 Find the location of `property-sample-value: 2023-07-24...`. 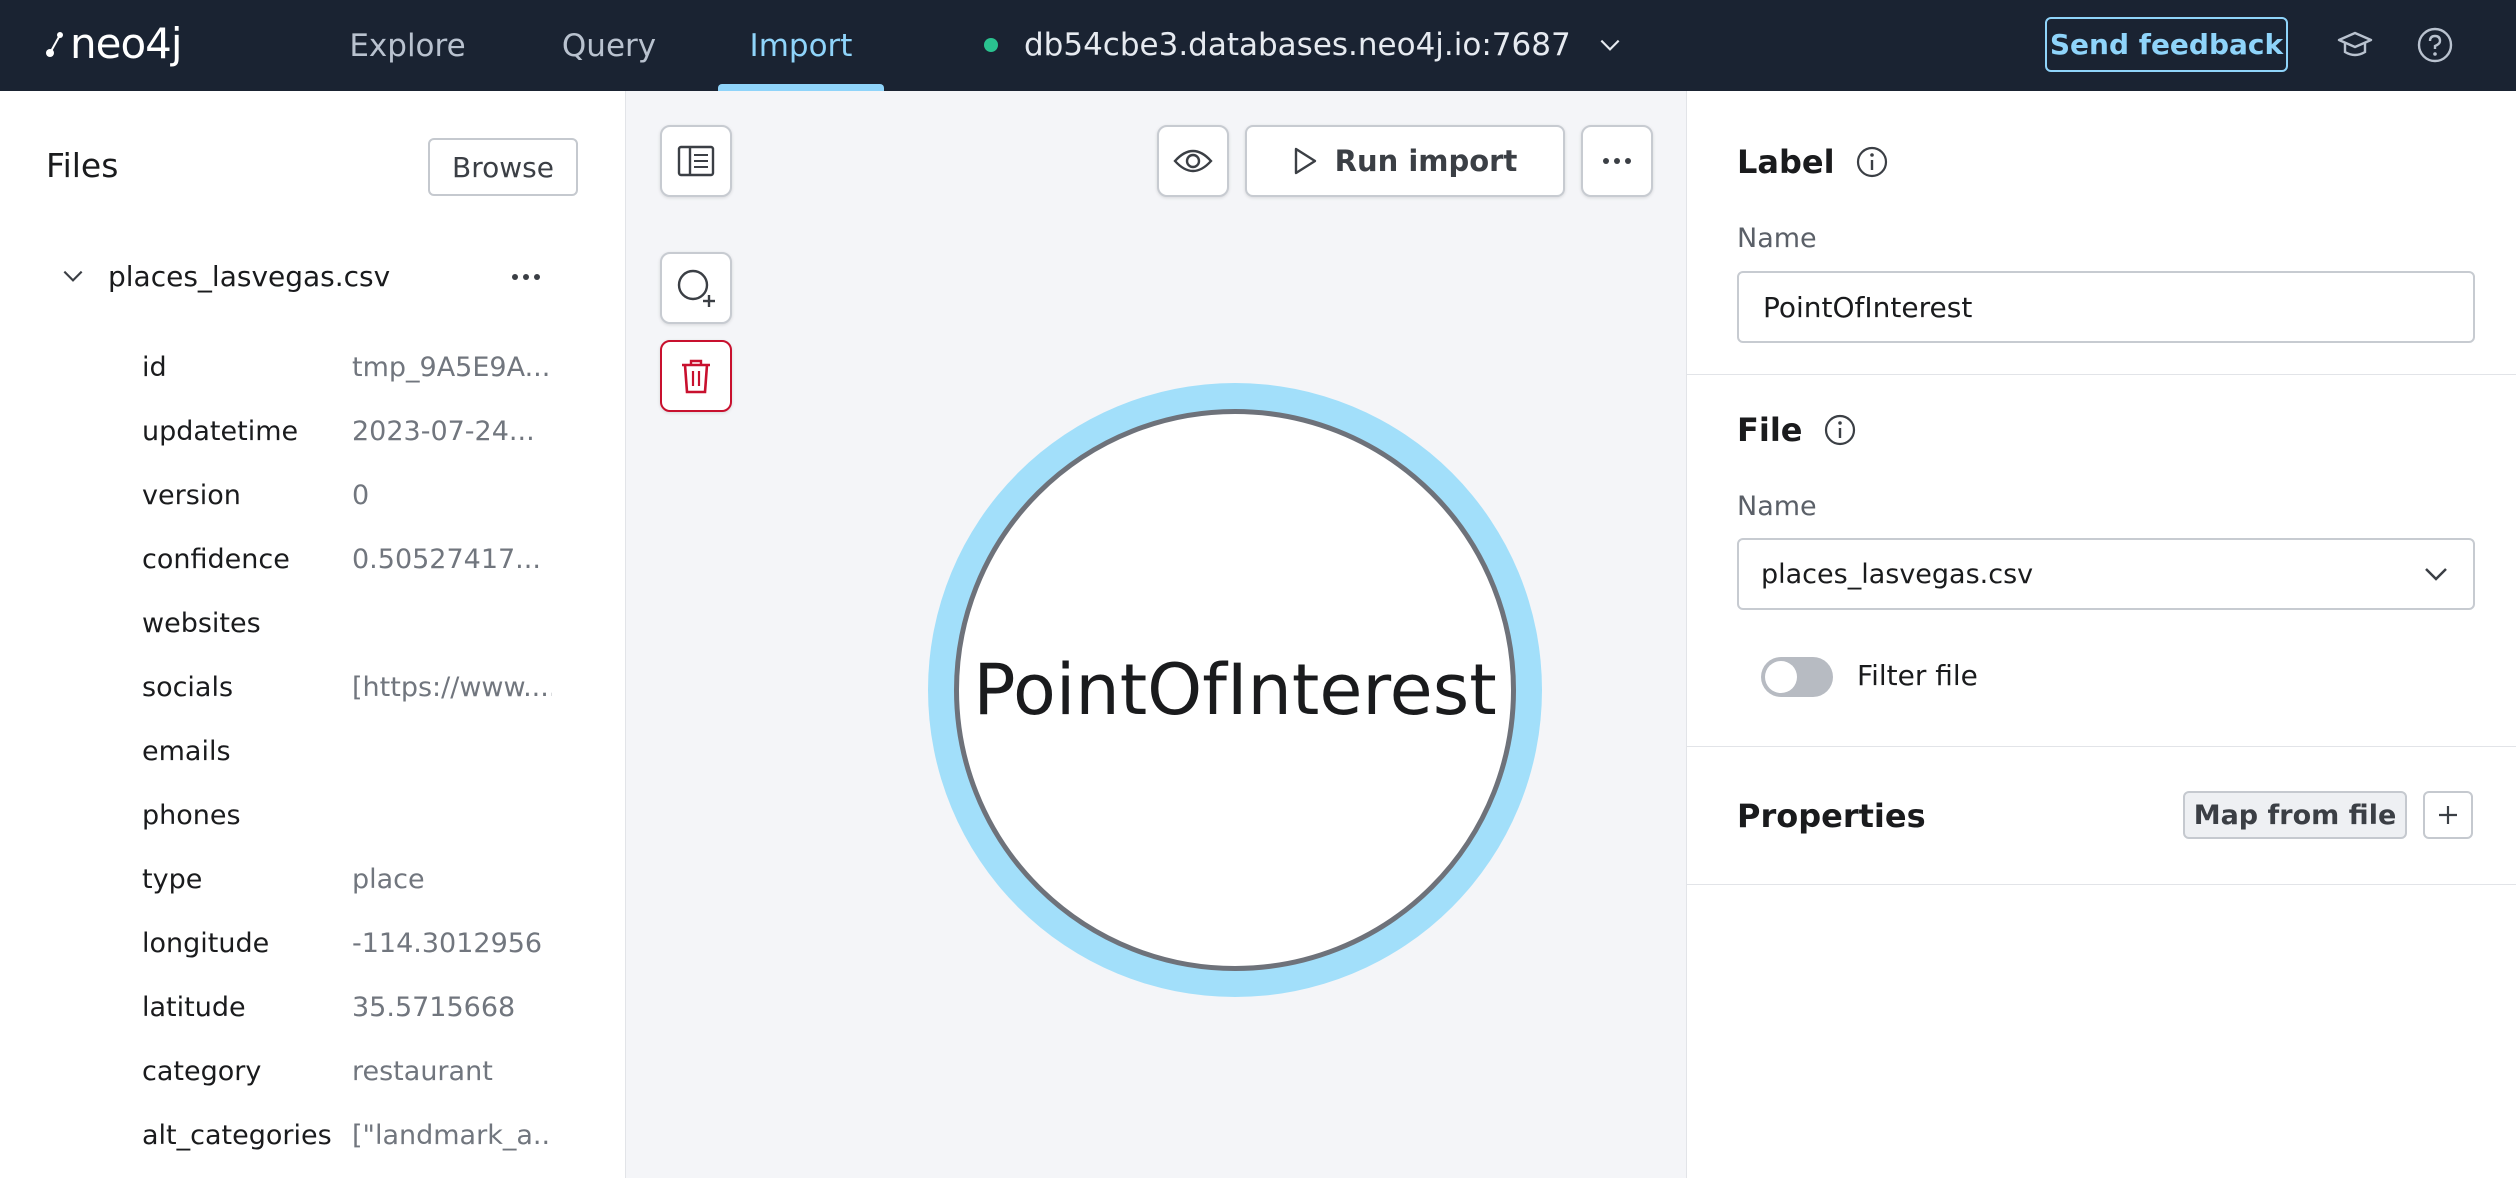

property-sample-value: 2023-07-24... is located at coordinates (443, 431).